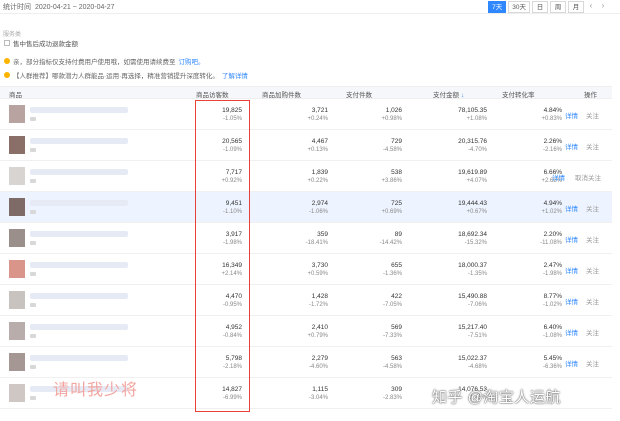 The width and height of the screenshot is (620, 421). I want to click on cell-cart: 359 -18.41%, so click(317, 239).